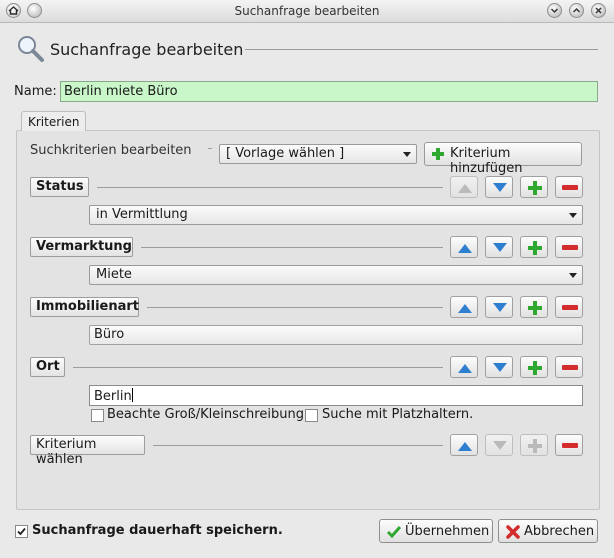  Describe the element at coordinates (208, 414) in the screenshot. I see `case-sensitive-label: Beachte Groß/Kleinschreibung.` at that location.